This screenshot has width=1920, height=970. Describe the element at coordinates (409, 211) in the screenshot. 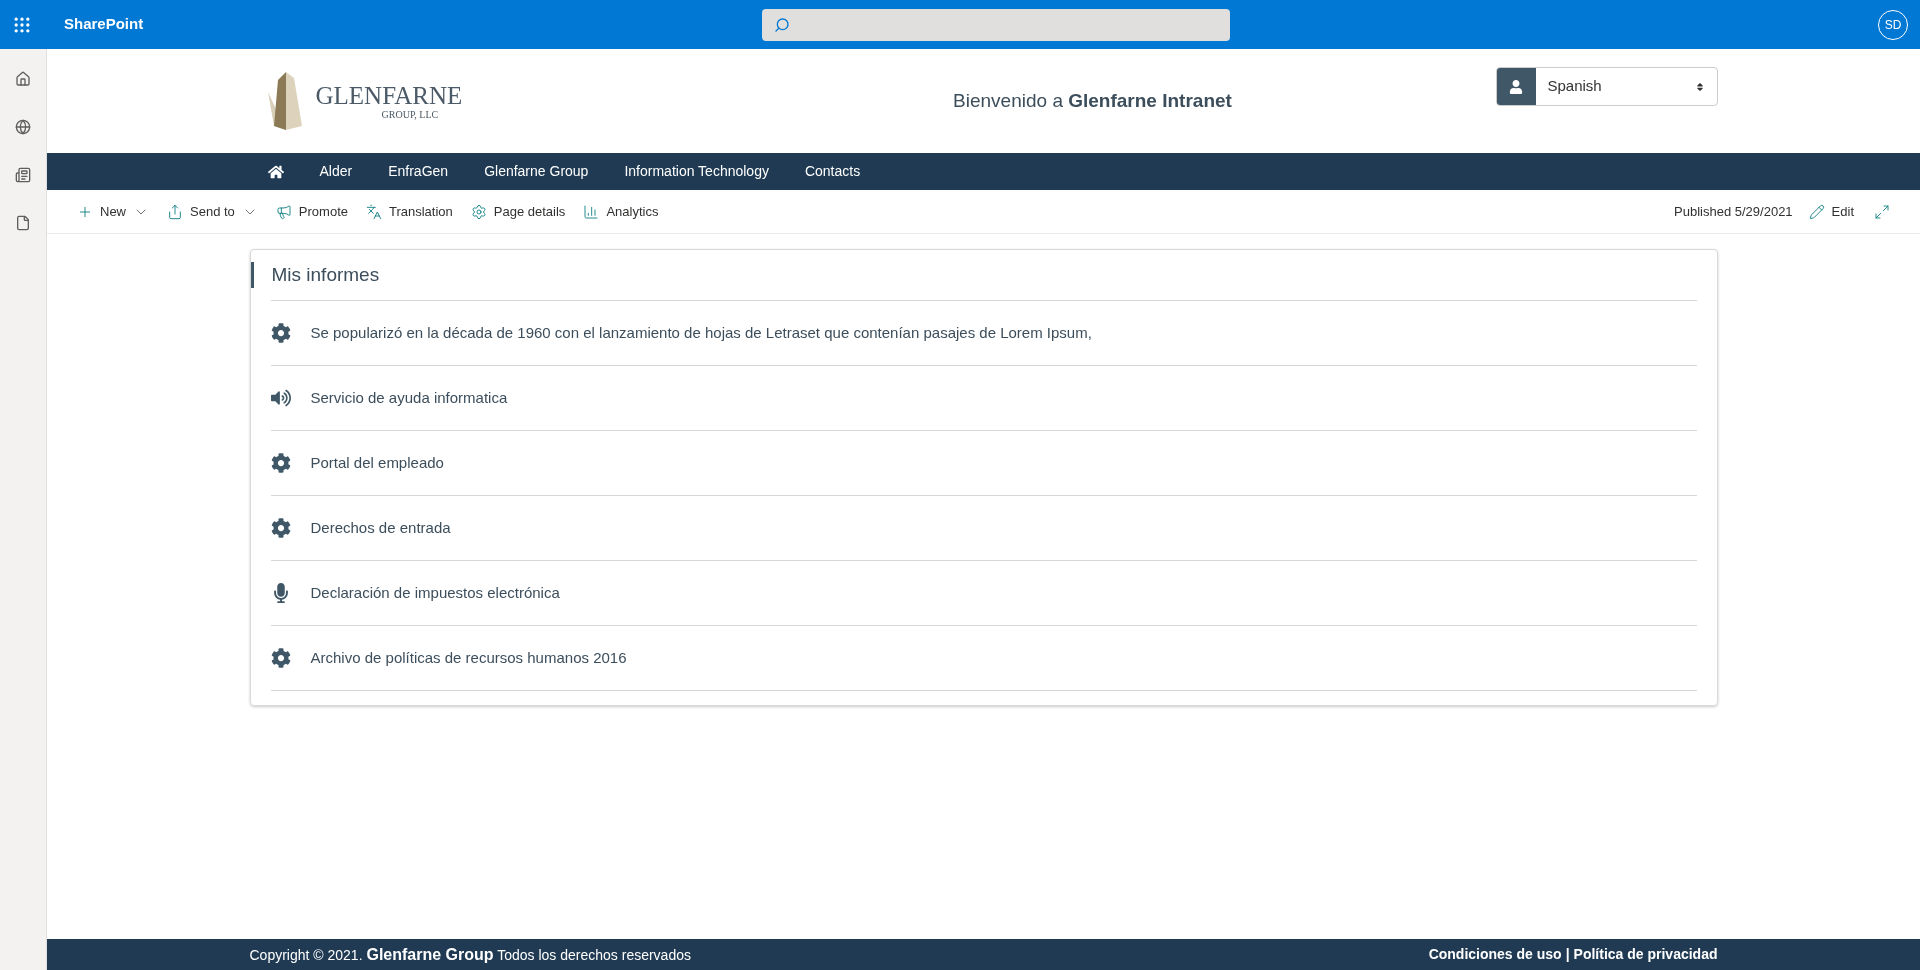

I see `command-button: Translation` at that location.